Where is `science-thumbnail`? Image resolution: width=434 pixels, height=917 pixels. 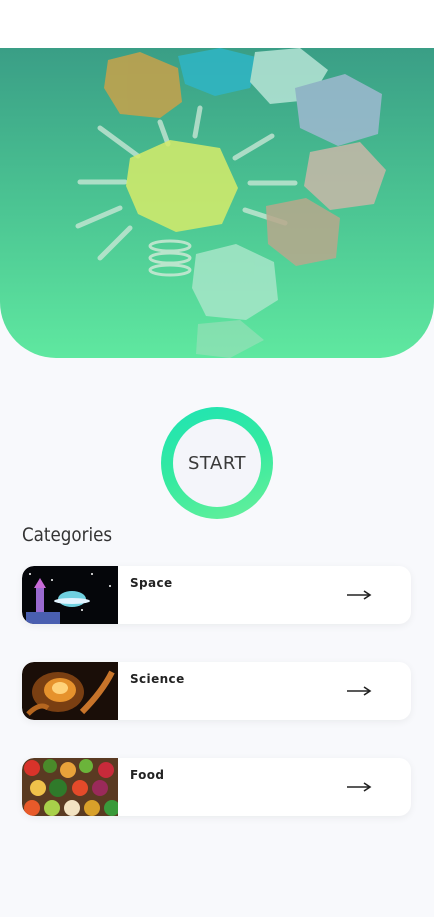 science-thumbnail is located at coordinates (70, 691).